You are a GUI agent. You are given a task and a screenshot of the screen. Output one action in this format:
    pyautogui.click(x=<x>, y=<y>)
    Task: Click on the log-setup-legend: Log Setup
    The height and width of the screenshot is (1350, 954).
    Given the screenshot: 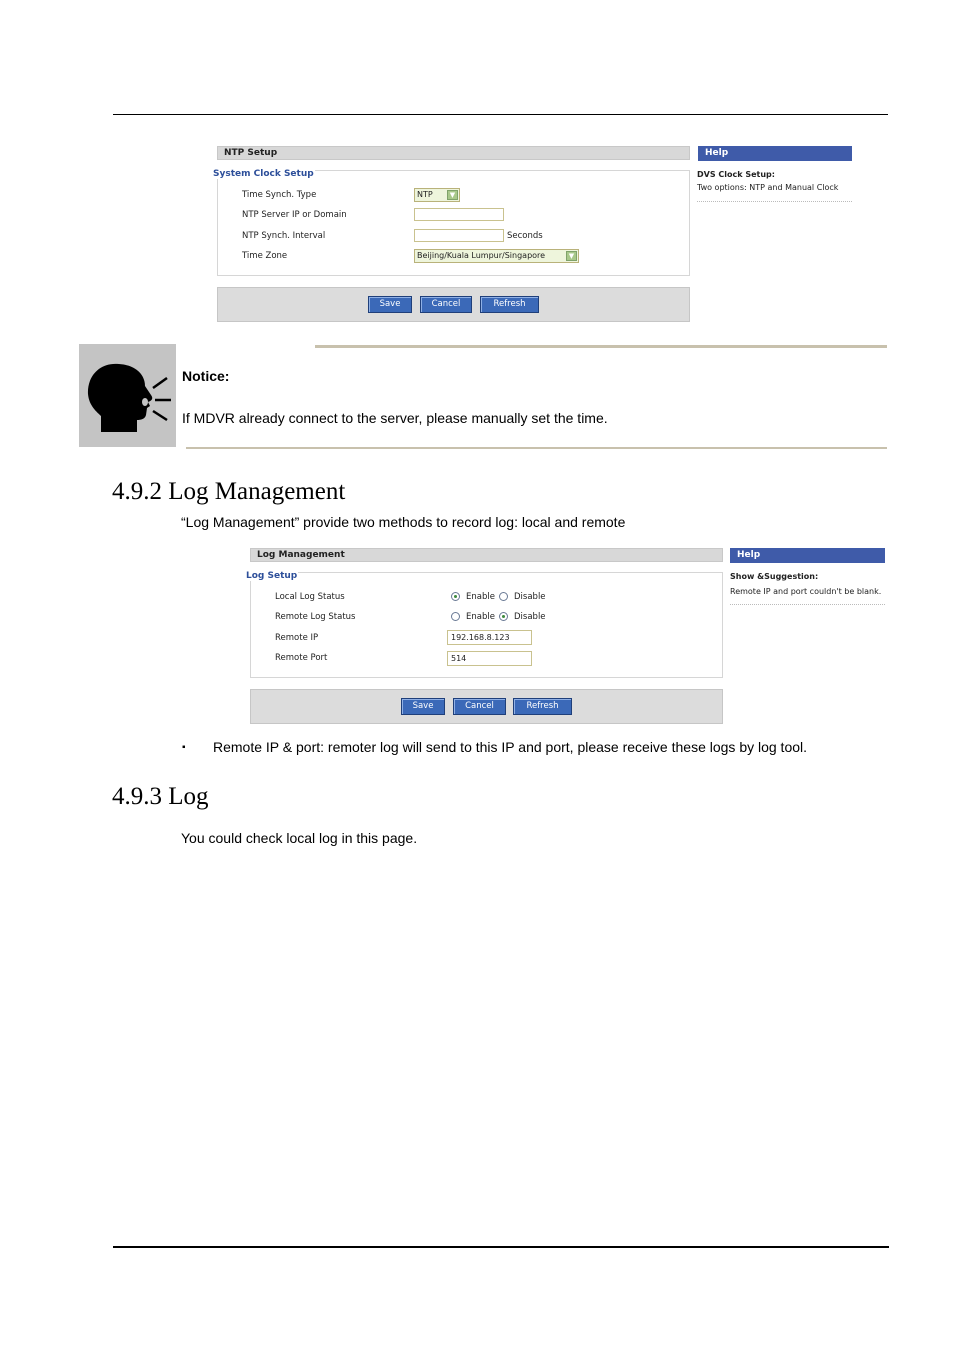 What is the action you would take?
    pyautogui.click(x=272, y=576)
    